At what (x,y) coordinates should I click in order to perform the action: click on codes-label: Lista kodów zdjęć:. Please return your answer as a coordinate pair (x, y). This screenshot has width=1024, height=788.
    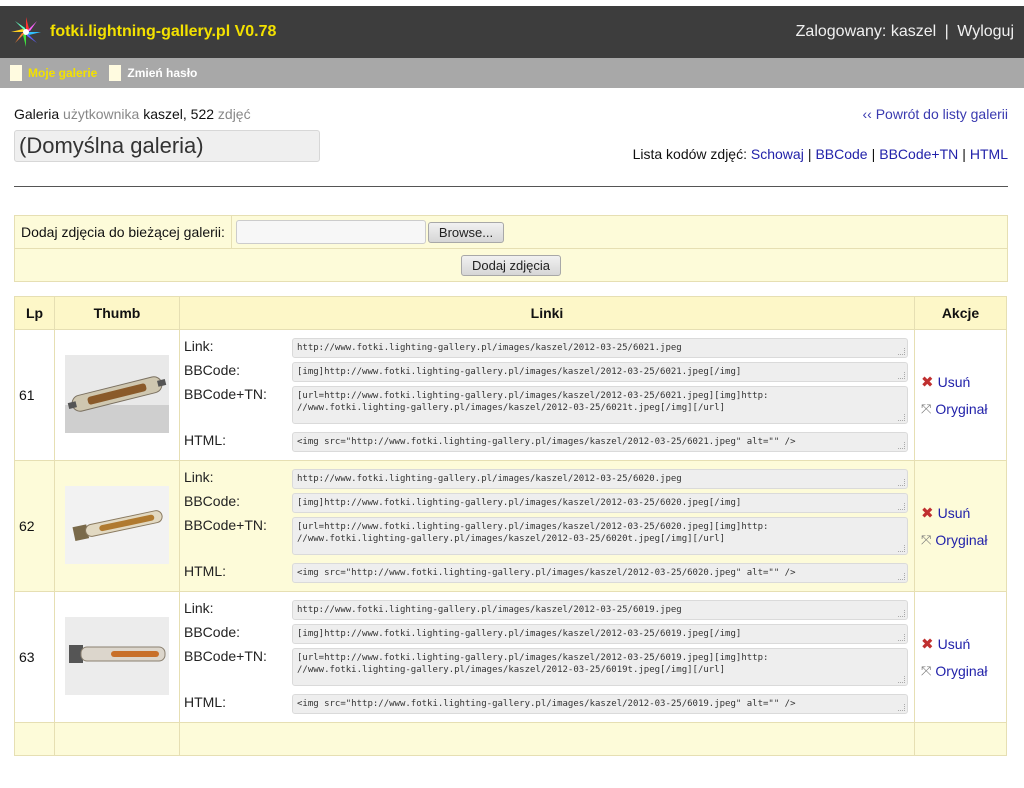
    Looking at the image, I should click on (689, 154).